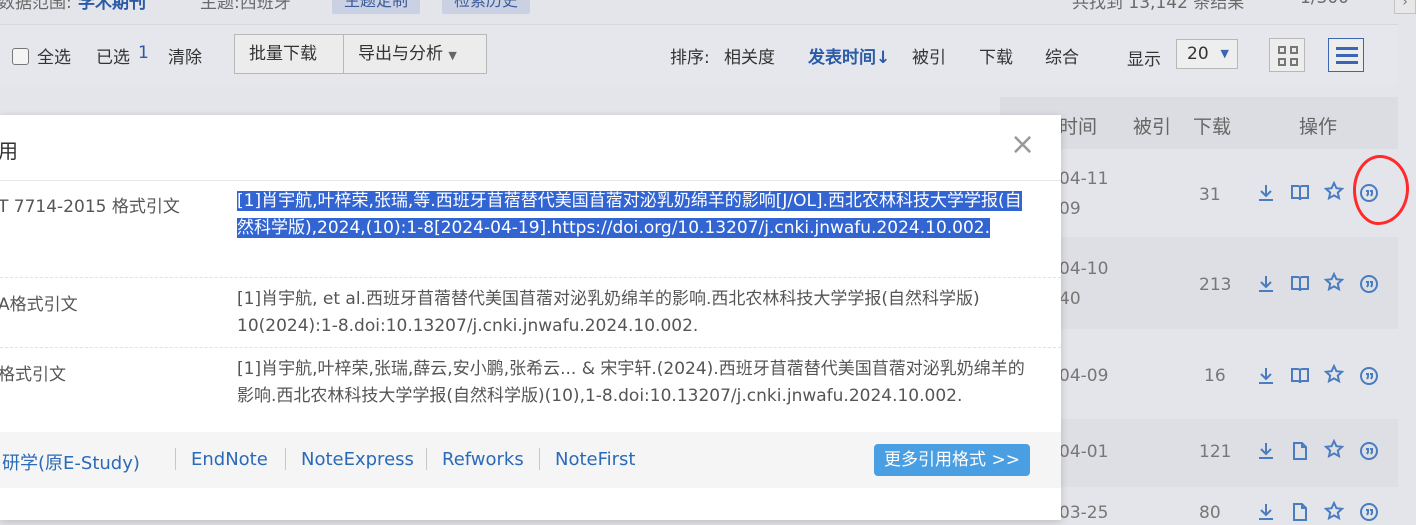  Describe the element at coordinates (1084, 452) in the screenshot. I see `row-date: 04-01` at that location.